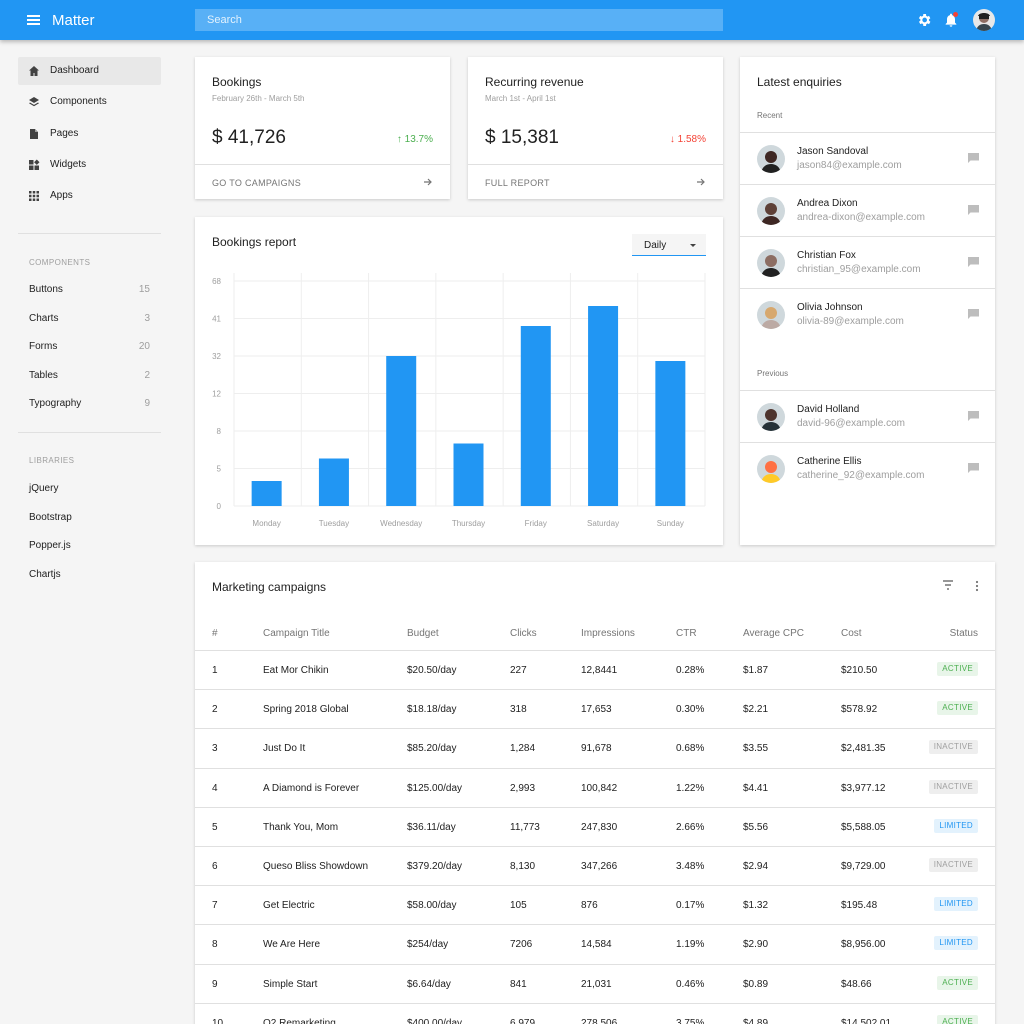 This screenshot has height=1024, width=1024. I want to click on settings-icon, so click(924, 20).